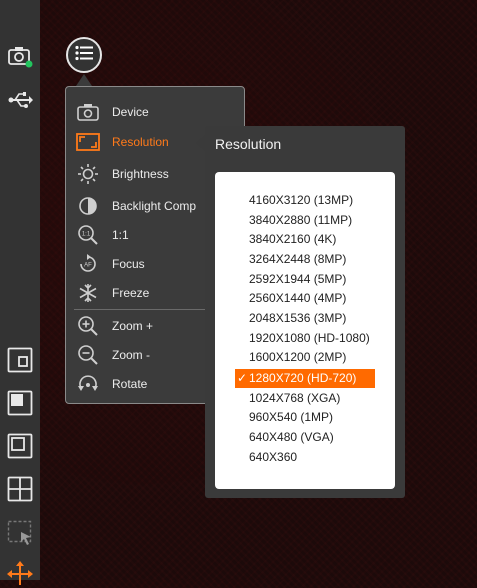 Image resolution: width=477 pixels, height=588 pixels. Describe the element at coordinates (20, 446) in the screenshot. I see `window-icon` at that location.